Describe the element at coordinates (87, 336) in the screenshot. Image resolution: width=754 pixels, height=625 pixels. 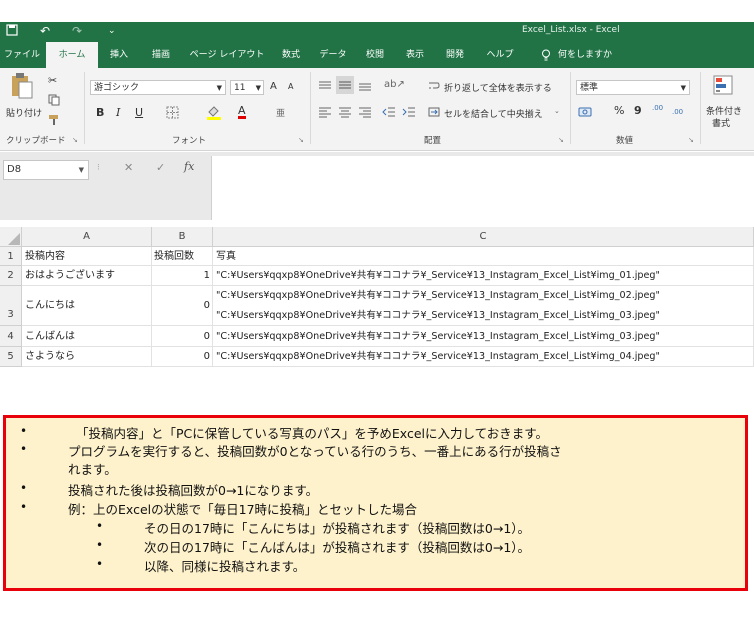
I see `cell-a4: こんばんは` at that location.